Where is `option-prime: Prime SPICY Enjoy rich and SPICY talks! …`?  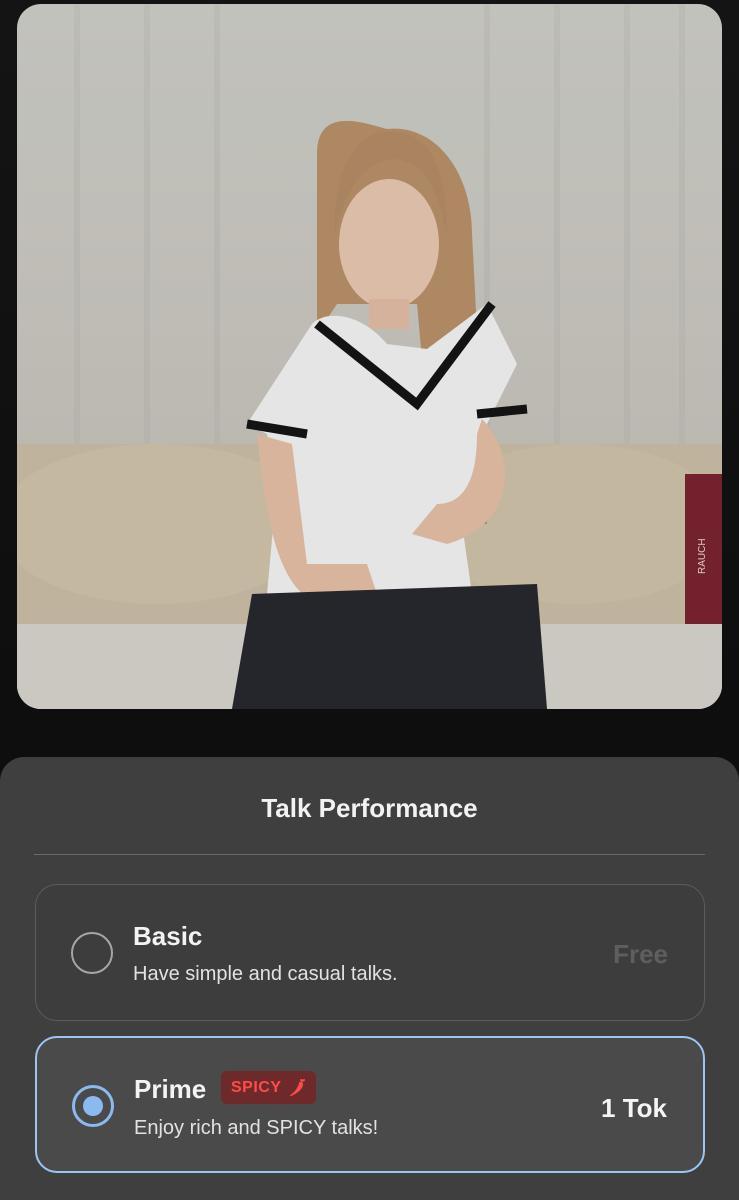
option-prime: Prime SPICY Enjoy rich and SPICY talks! … is located at coordinates (370, 1104).